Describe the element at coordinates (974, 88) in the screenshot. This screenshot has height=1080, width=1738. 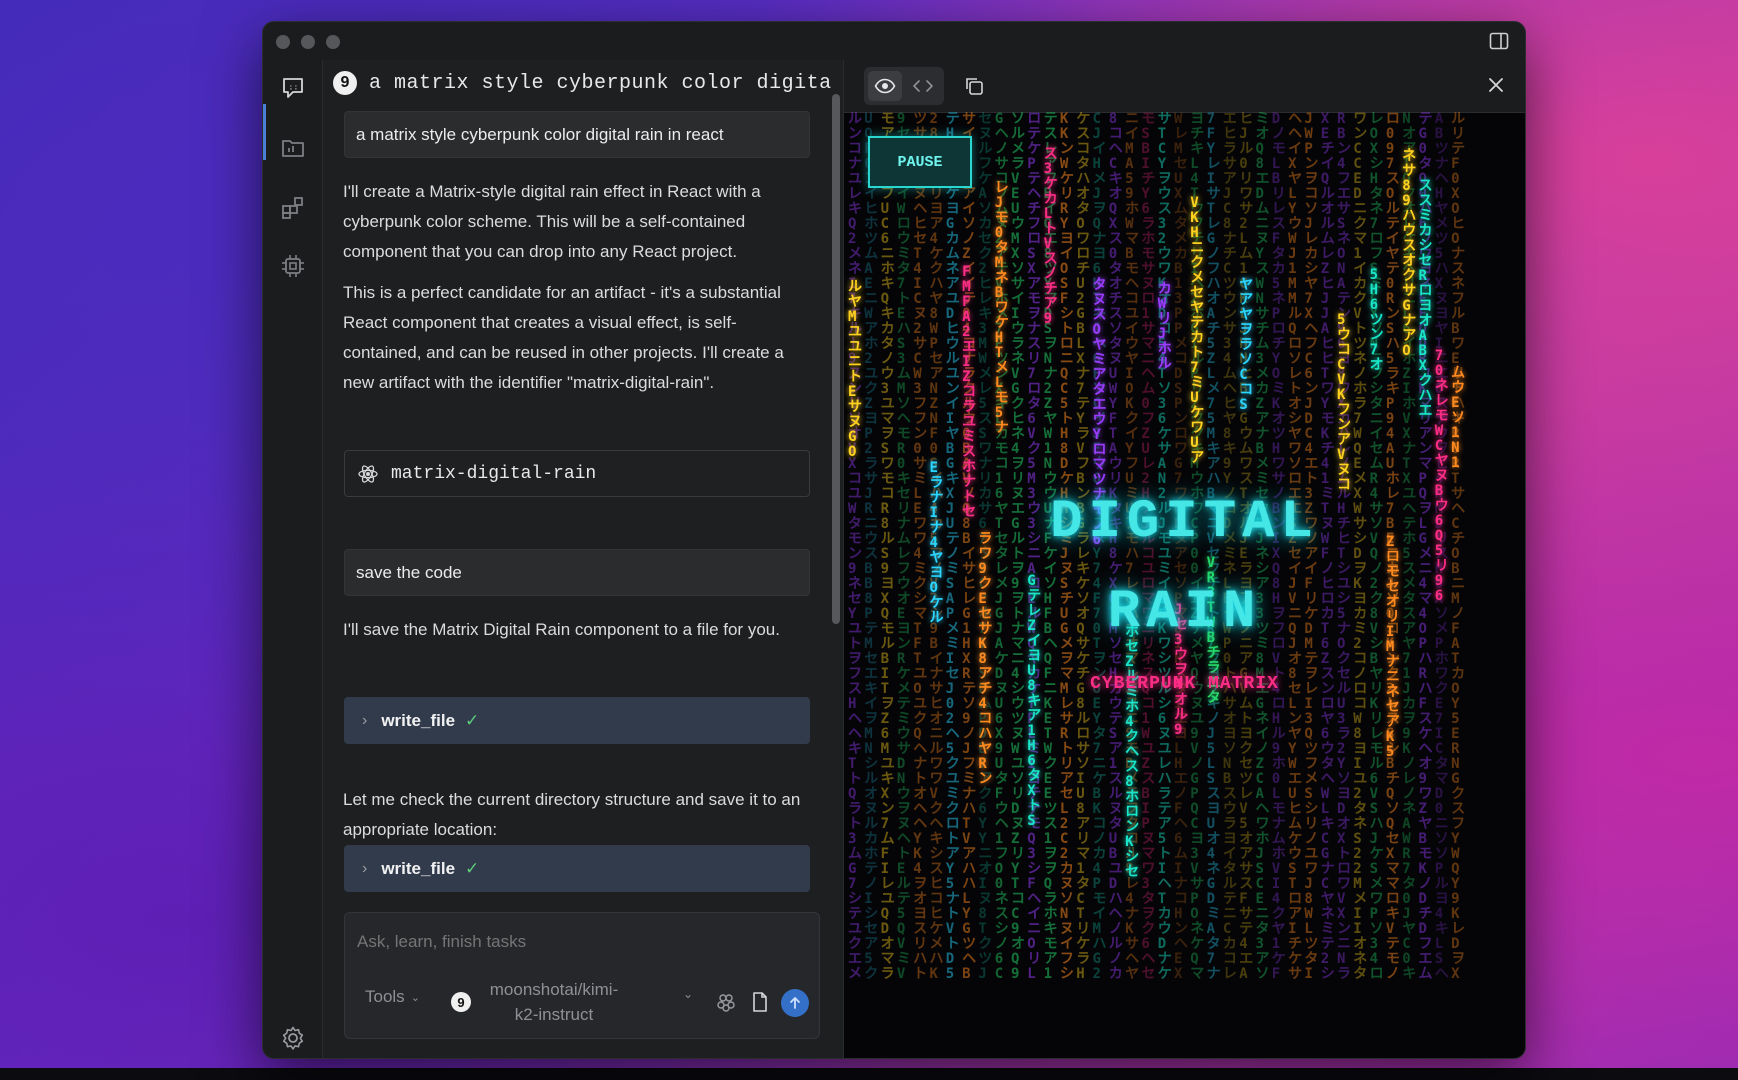
I see `copy-icon` at that location.